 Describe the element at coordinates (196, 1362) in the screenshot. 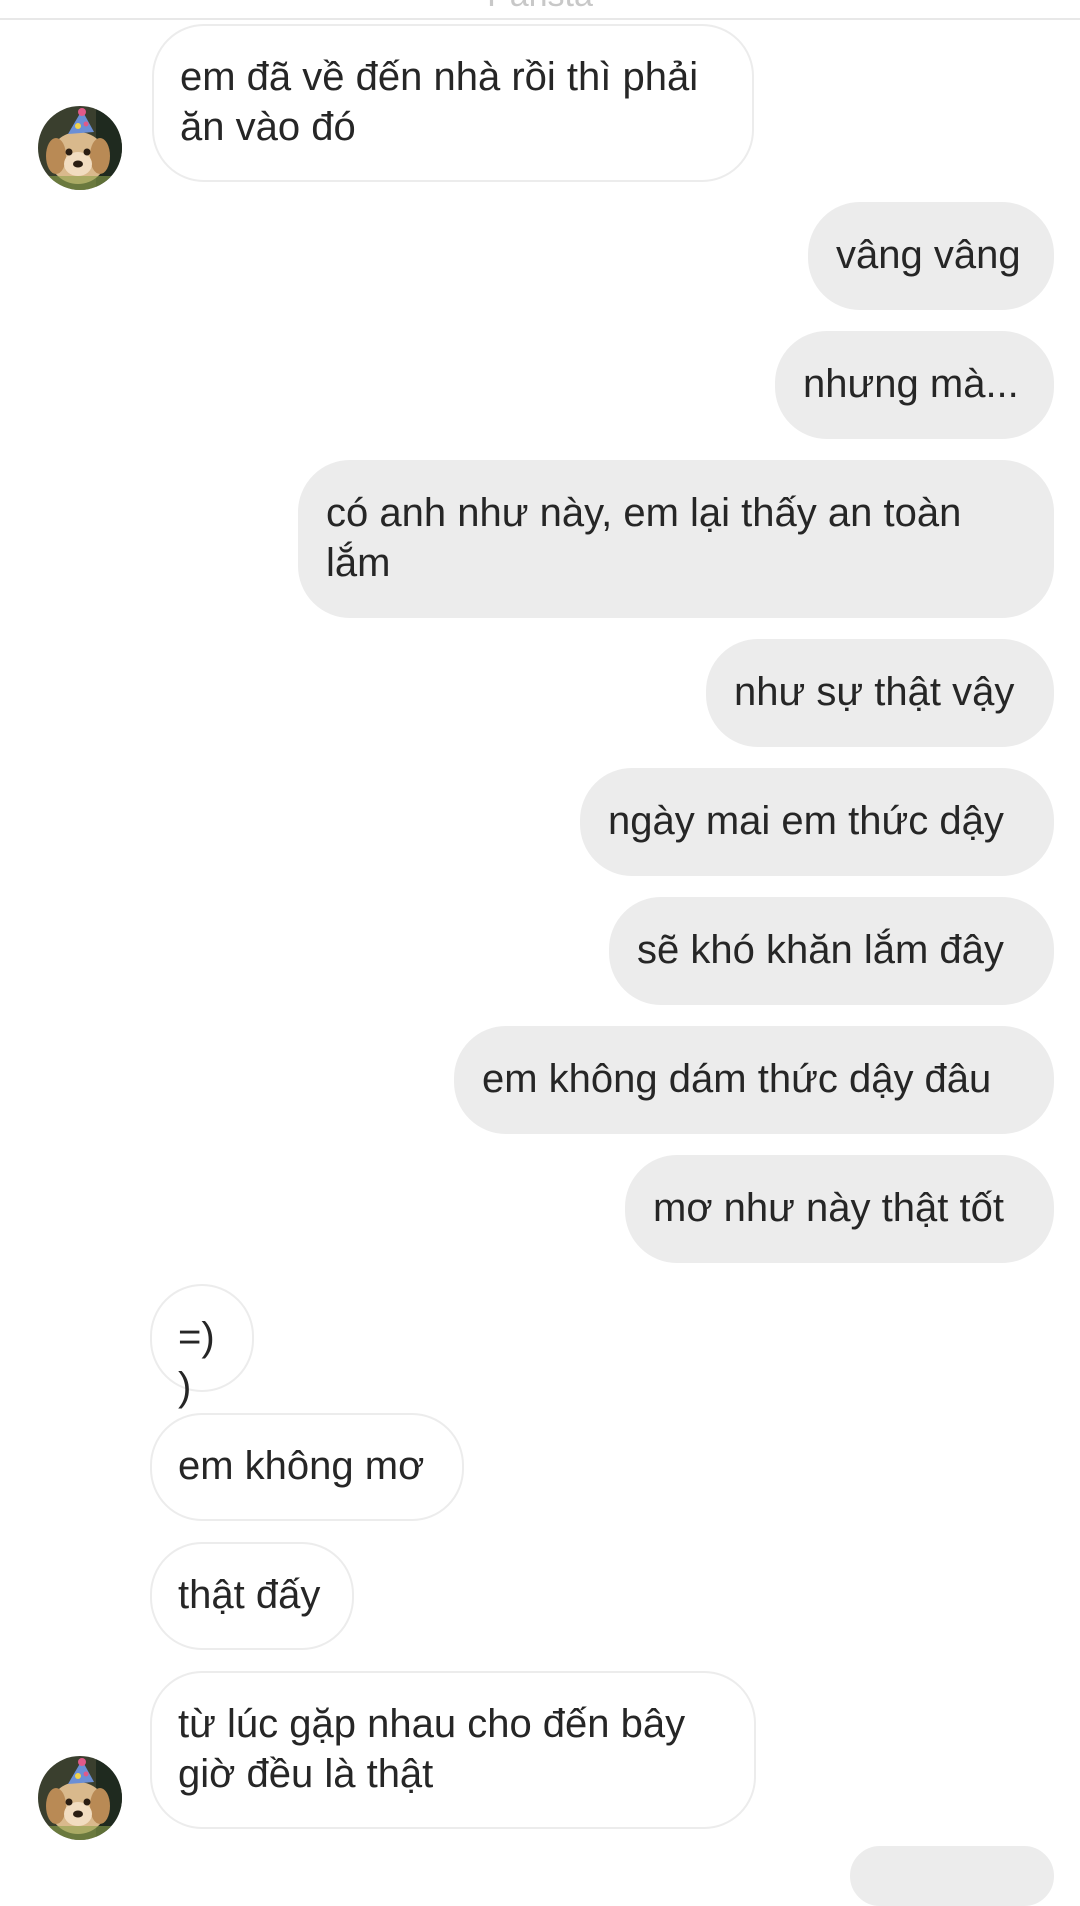

I see `message-text: =))` at that location.